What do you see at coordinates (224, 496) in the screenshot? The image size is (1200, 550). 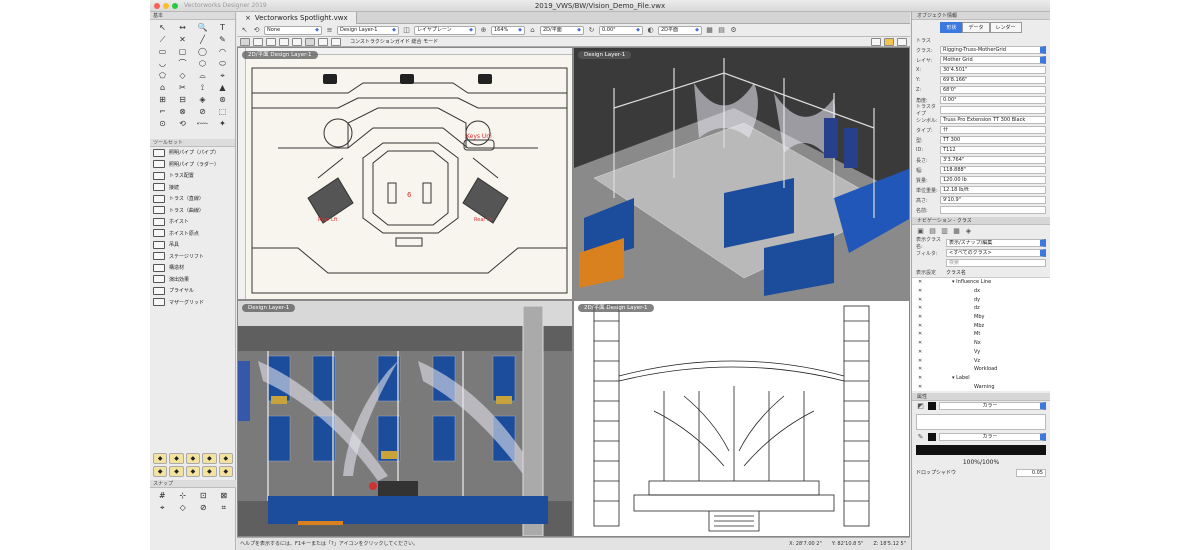 I see `snap-3-icon: ⊠` at bounding box center [224, 496].